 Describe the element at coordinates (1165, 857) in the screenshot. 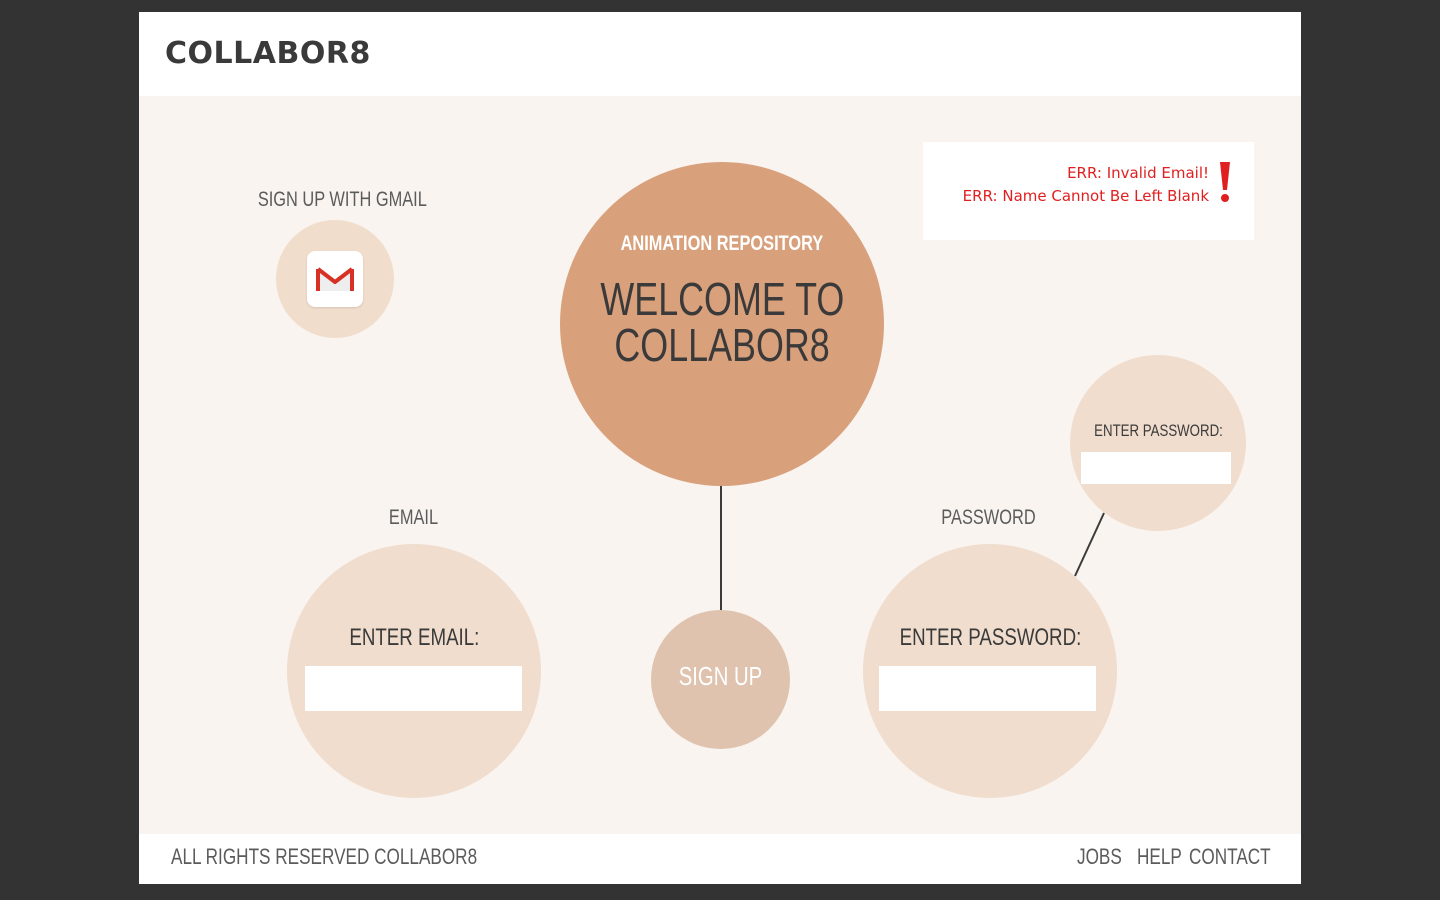

I see `footer-link-help: HELP` at that location.